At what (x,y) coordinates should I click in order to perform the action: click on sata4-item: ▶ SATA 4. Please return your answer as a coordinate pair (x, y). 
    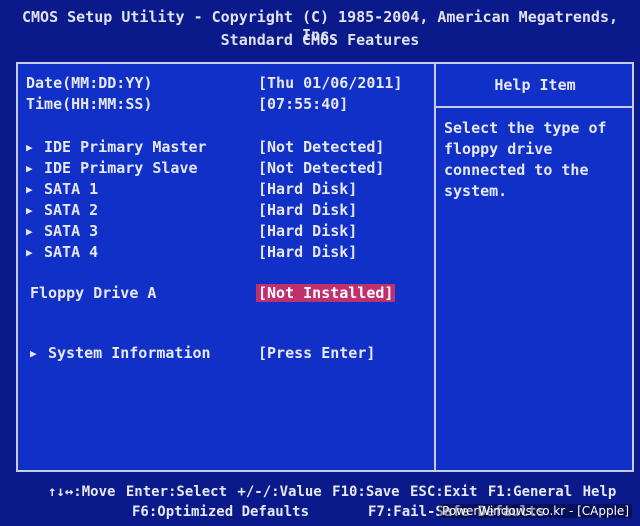
    Looking at the image, I should click on (62, 252).